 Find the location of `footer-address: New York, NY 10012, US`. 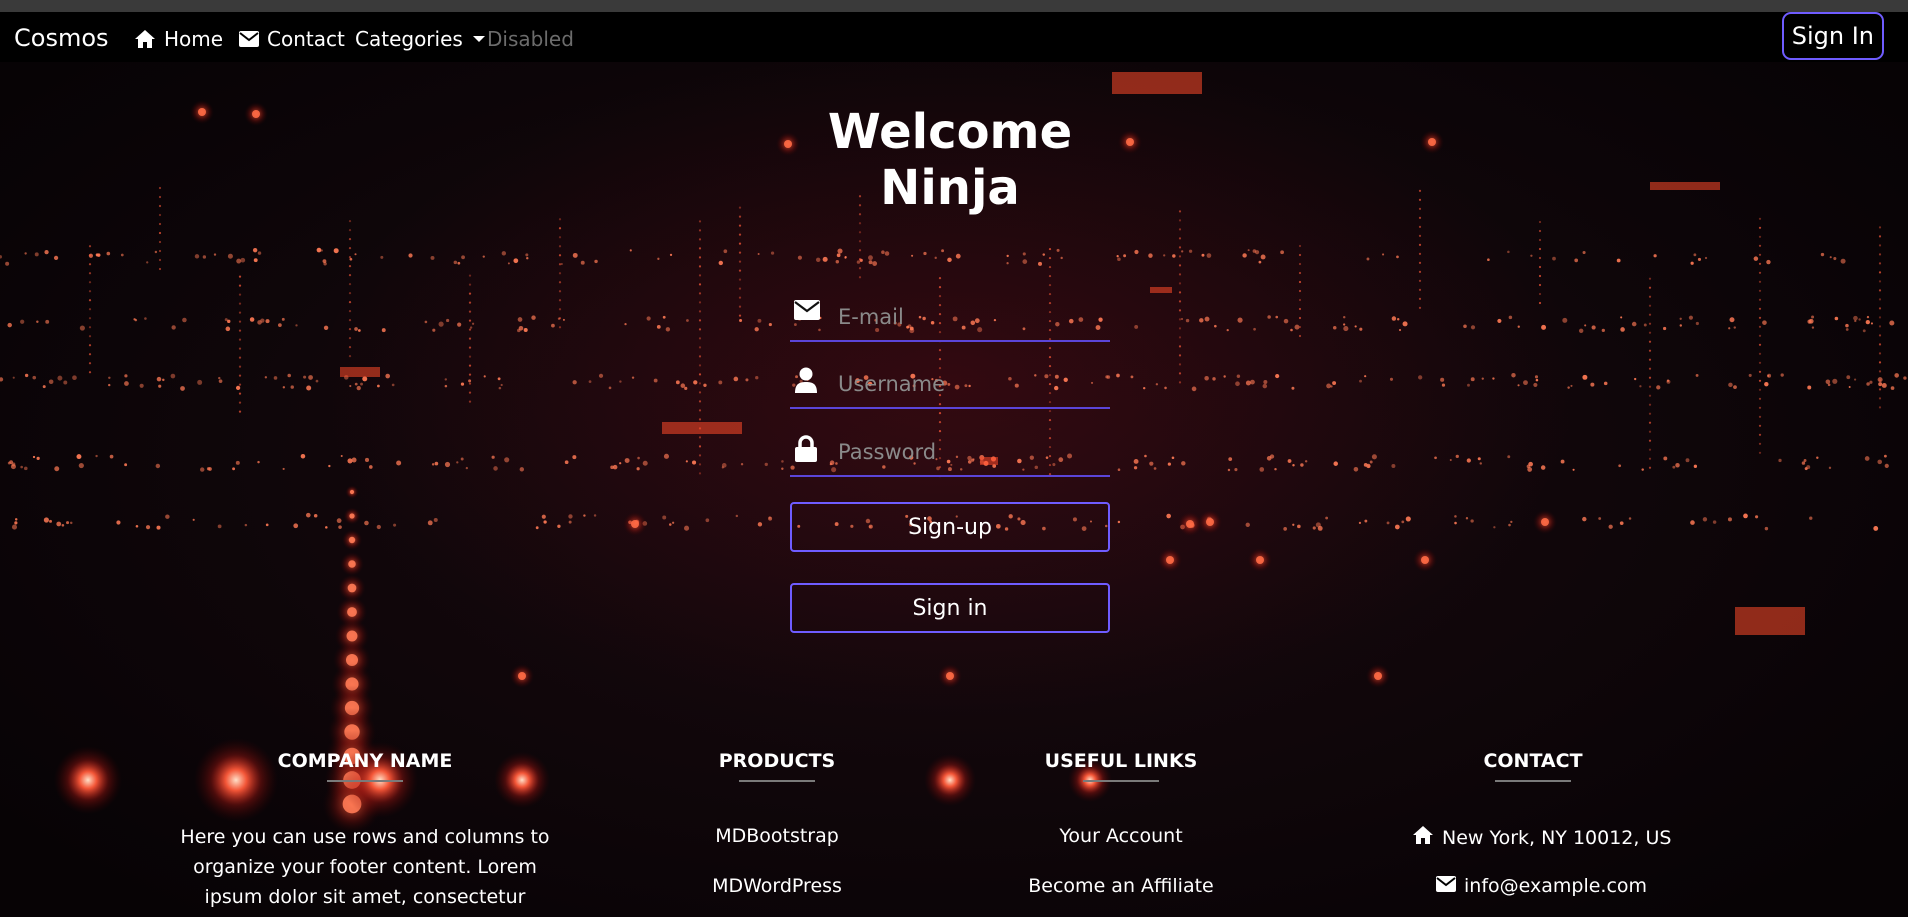

footer-address: New York, NY 10012, US is located at coordinates (1541, 837).